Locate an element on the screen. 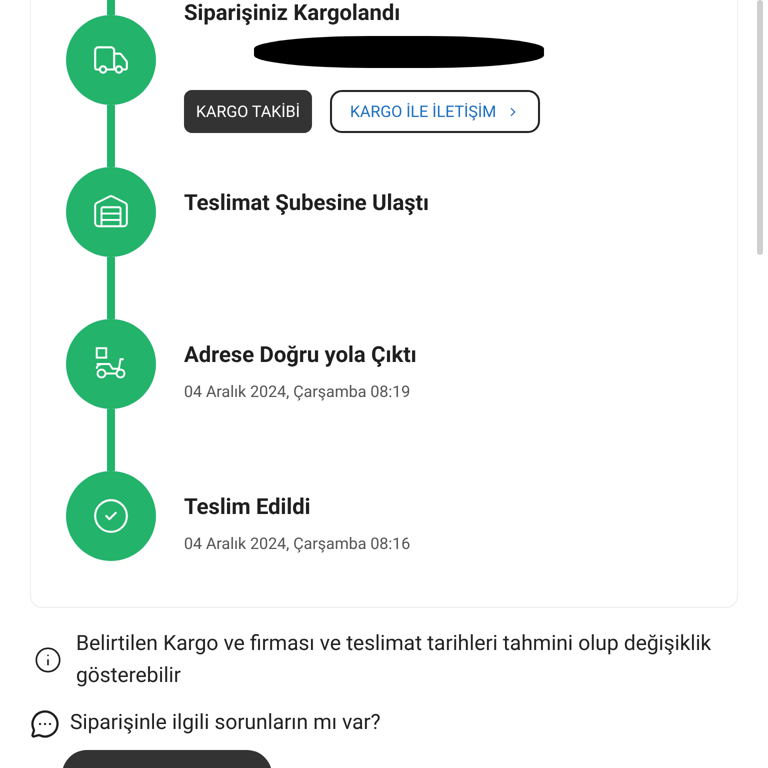  step-title: Siparişiniz Kargolandı is located at coordinates (293, 14).